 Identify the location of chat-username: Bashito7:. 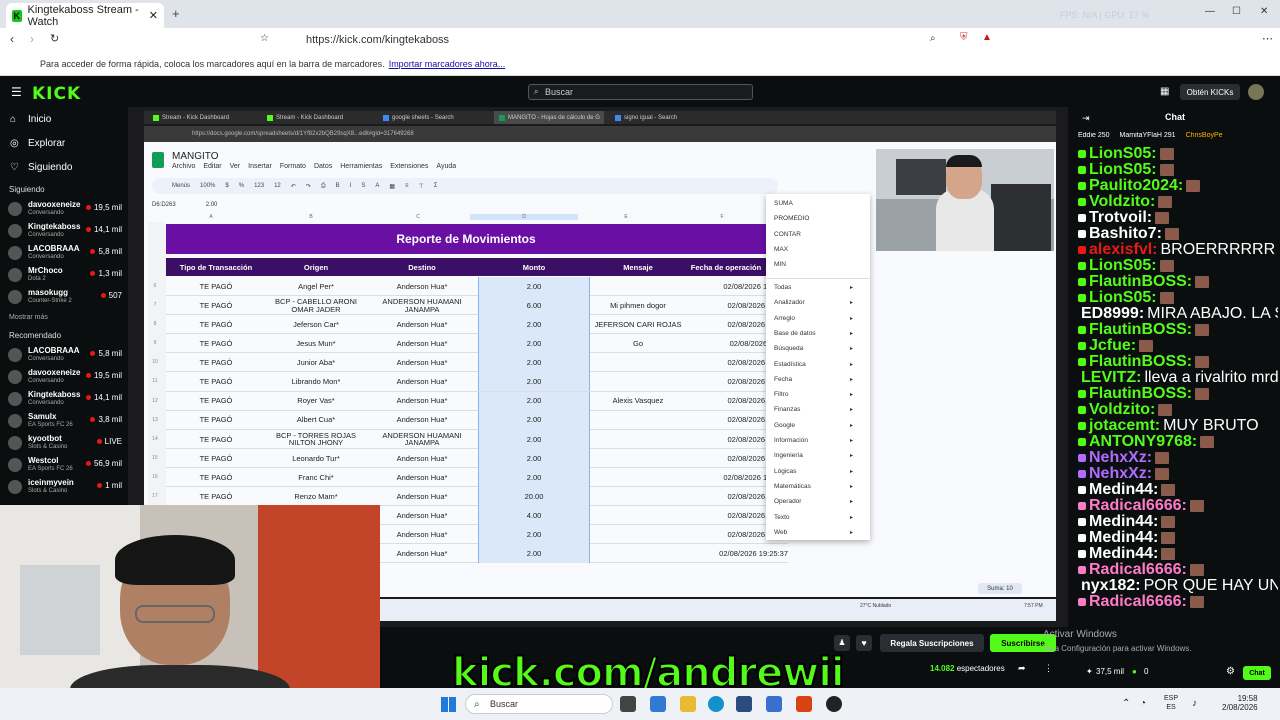
(1125, 234).